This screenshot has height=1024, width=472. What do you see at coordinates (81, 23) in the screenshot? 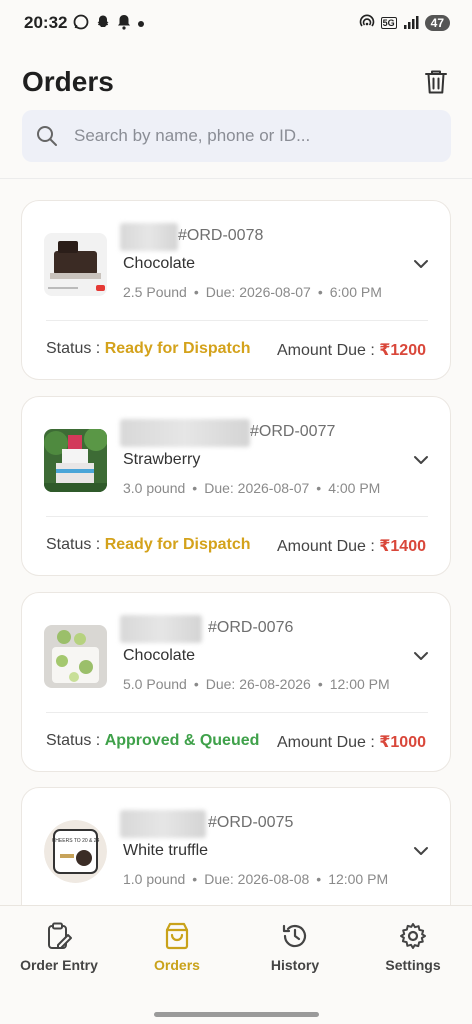
I see `whatsapp-icon` at bounding box center [81, 23].